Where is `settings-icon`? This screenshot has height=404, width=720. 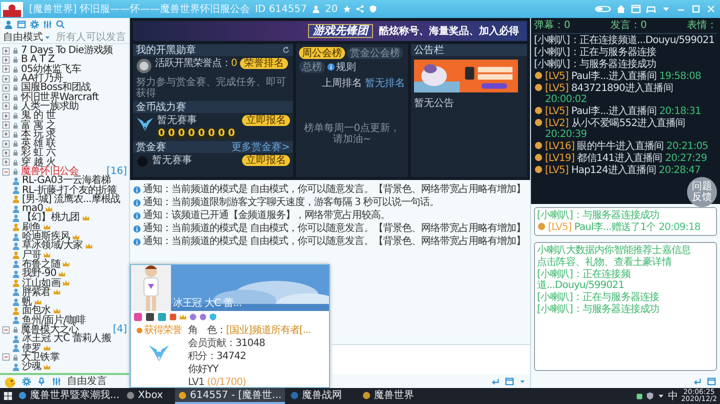
settings-icon is located at coordinates (26, 381).